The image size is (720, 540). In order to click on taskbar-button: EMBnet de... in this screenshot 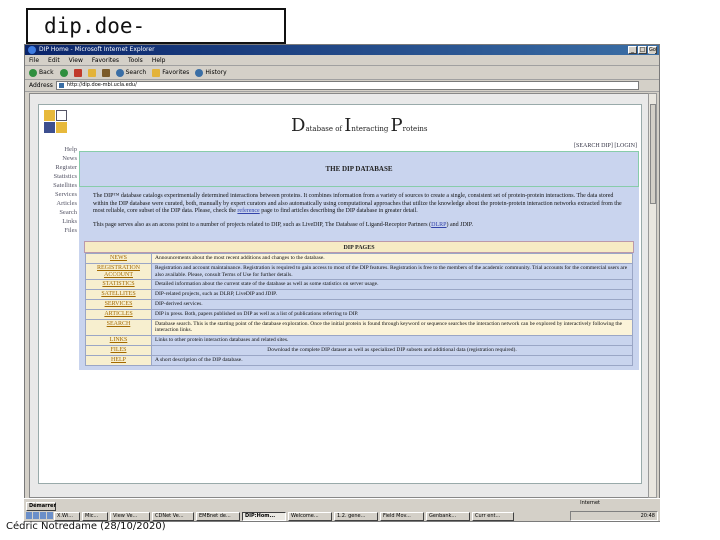, I will do `click(218, 516)`.